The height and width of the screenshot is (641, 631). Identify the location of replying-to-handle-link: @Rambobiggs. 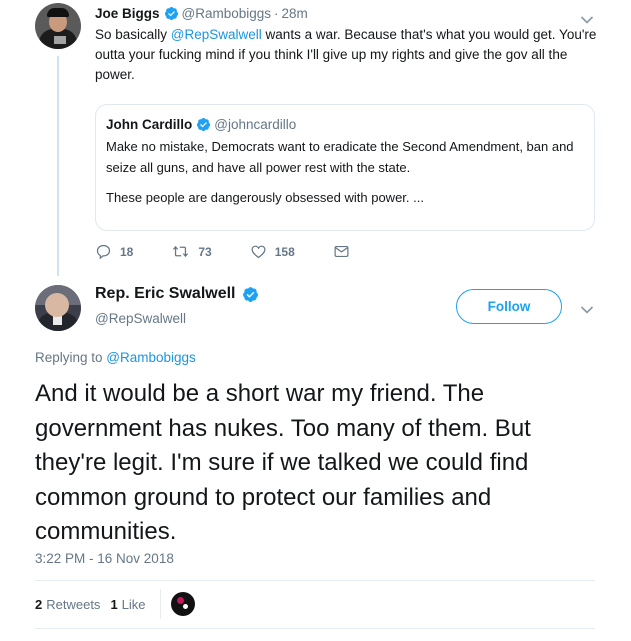
(151, 357).